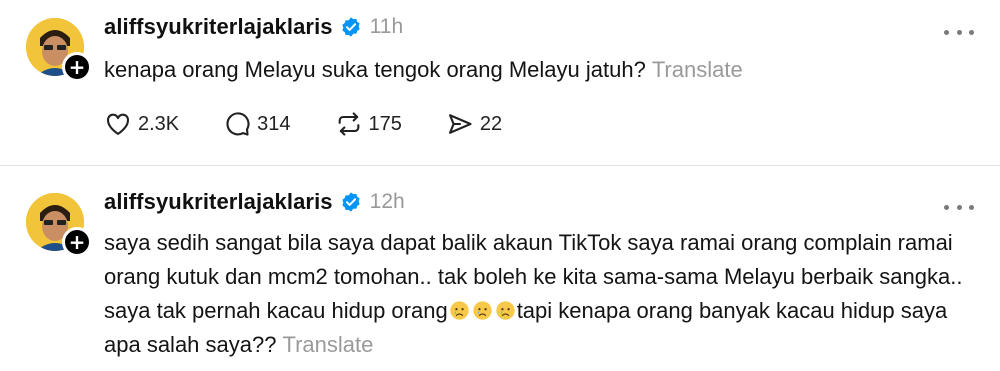 The image size is (1000, 371). I want to click on repost-icon, so click(348, 124).